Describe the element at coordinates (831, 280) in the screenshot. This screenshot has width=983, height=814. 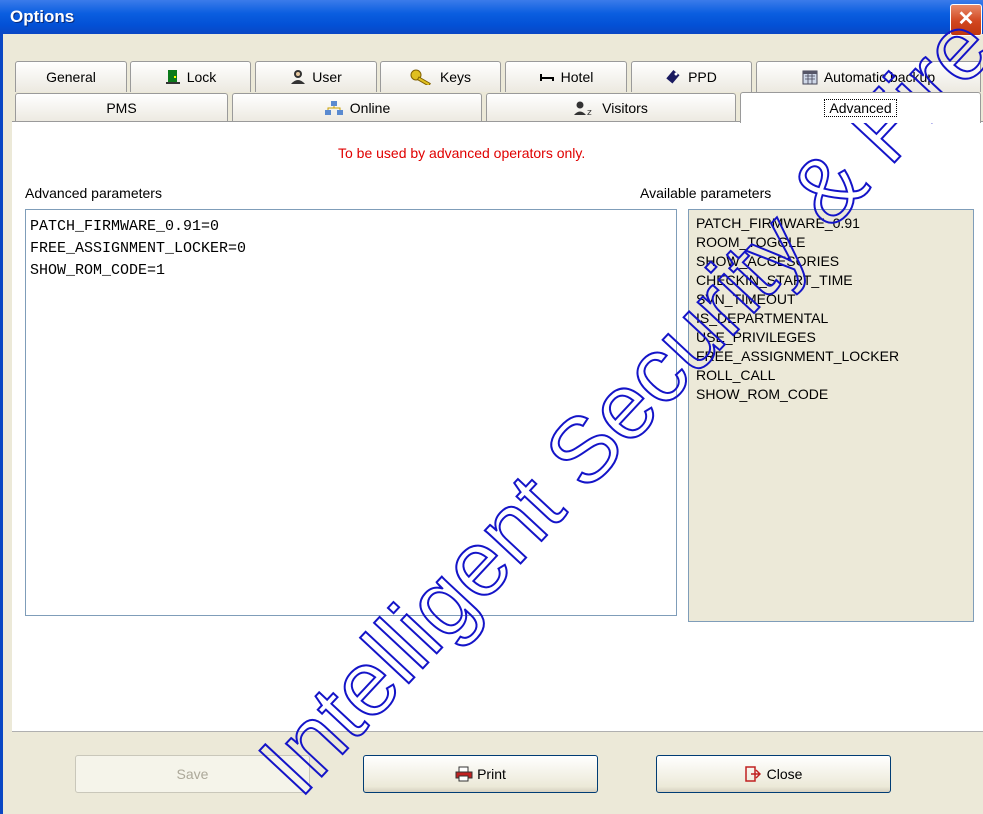
I see `list-item: CHECKIN_START_TIME` at that location.